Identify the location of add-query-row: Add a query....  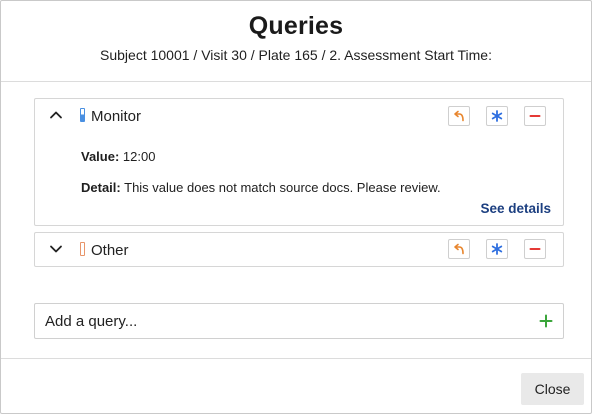
(299, 321).